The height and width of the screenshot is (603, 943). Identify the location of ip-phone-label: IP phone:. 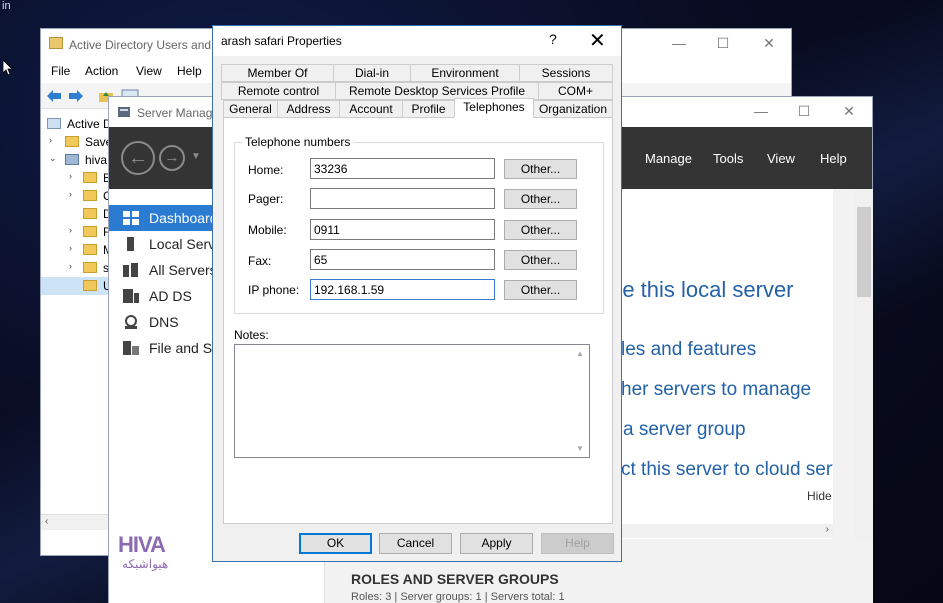
(274, 290).